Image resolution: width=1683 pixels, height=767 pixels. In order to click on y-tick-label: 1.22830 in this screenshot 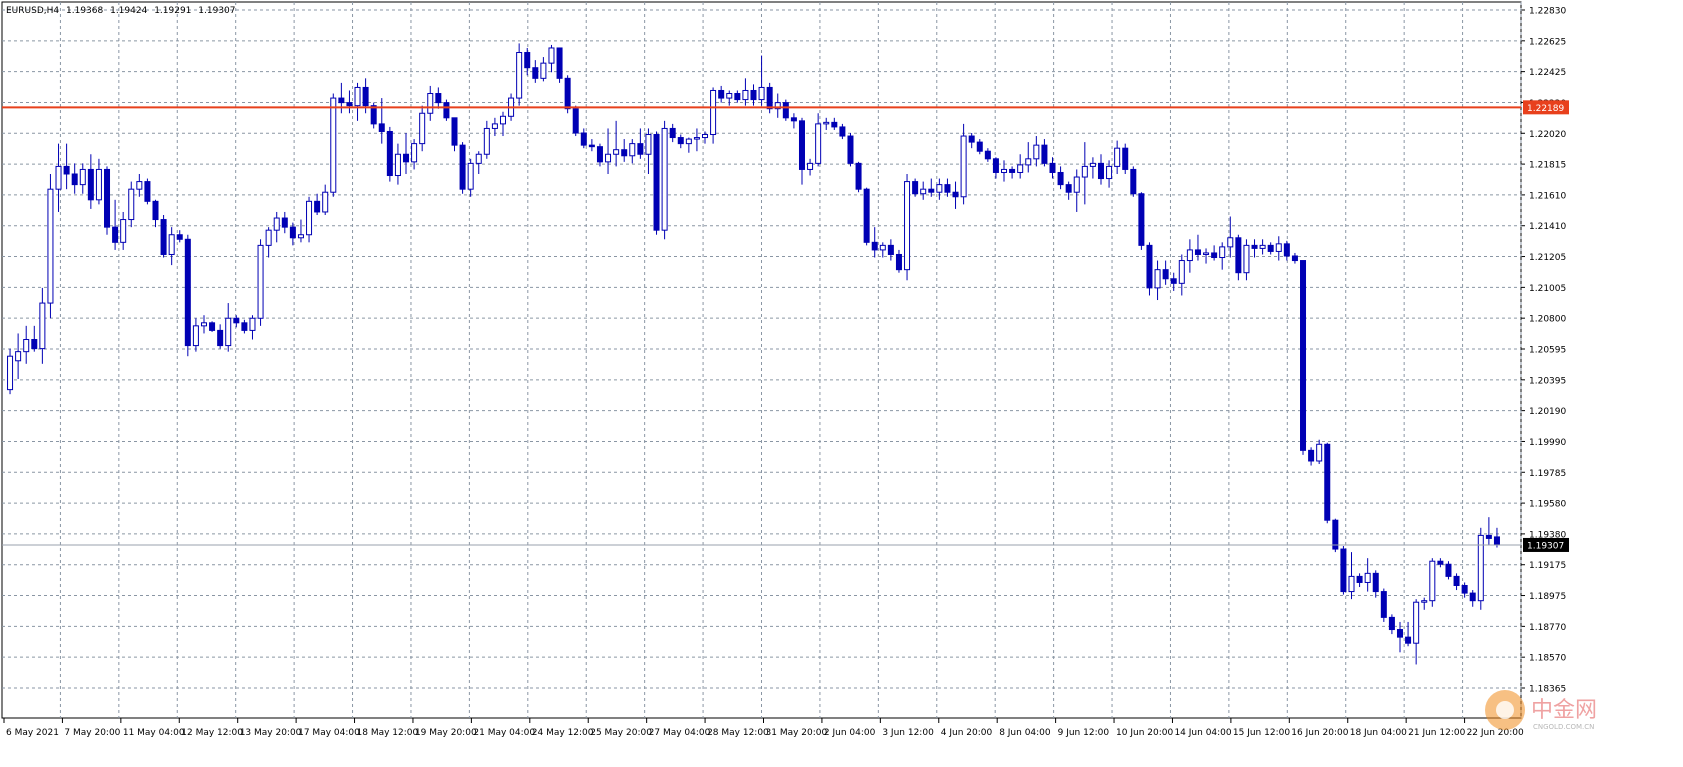, I will do `click(1547, 12)`.